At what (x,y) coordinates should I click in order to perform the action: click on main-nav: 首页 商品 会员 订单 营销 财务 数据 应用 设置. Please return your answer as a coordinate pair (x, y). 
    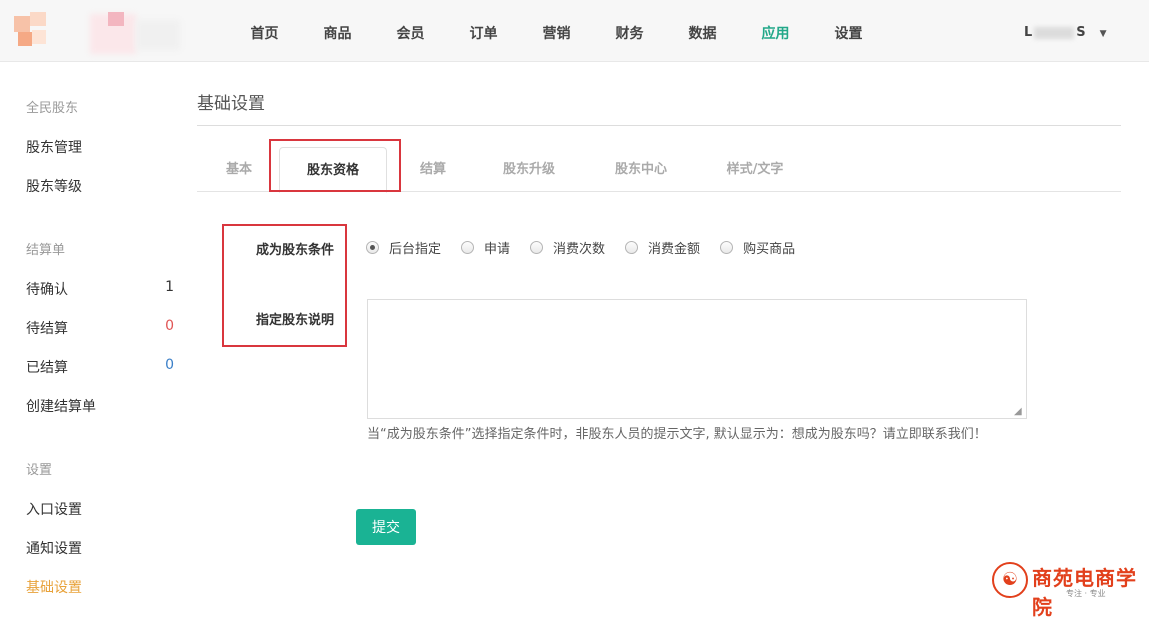
    Looking at the image, I should click on (556, 31).